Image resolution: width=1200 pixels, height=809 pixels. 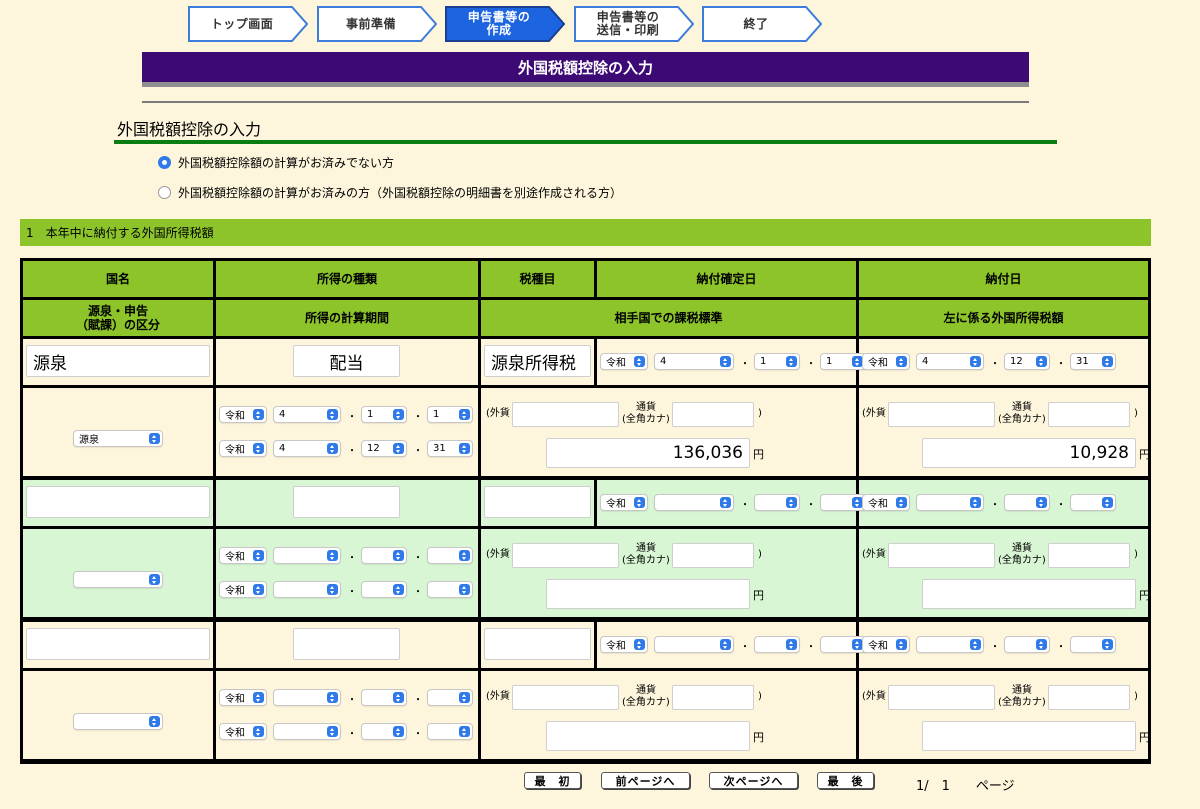 I want to click on first-page-button: 最 初, so click(x=552, y=780).